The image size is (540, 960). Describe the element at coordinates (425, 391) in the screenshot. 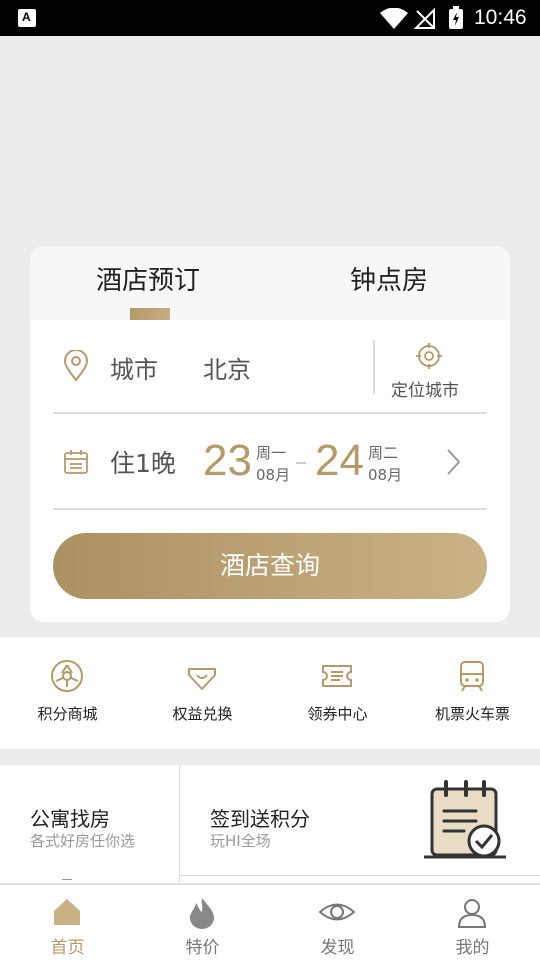

I see `locate-city-label: 定位城市` at that location.